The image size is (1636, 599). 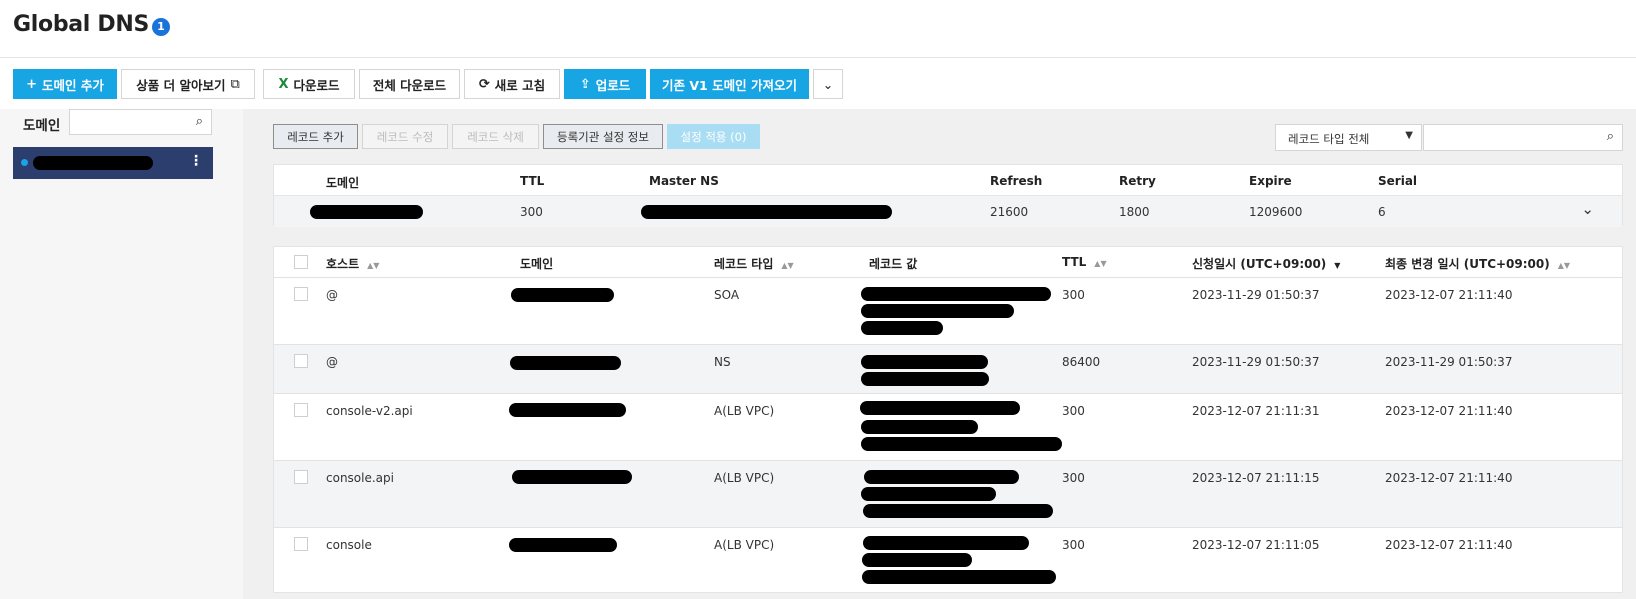 I want to click on zone-header-domain: 도메인, so click(x=343, y=183).